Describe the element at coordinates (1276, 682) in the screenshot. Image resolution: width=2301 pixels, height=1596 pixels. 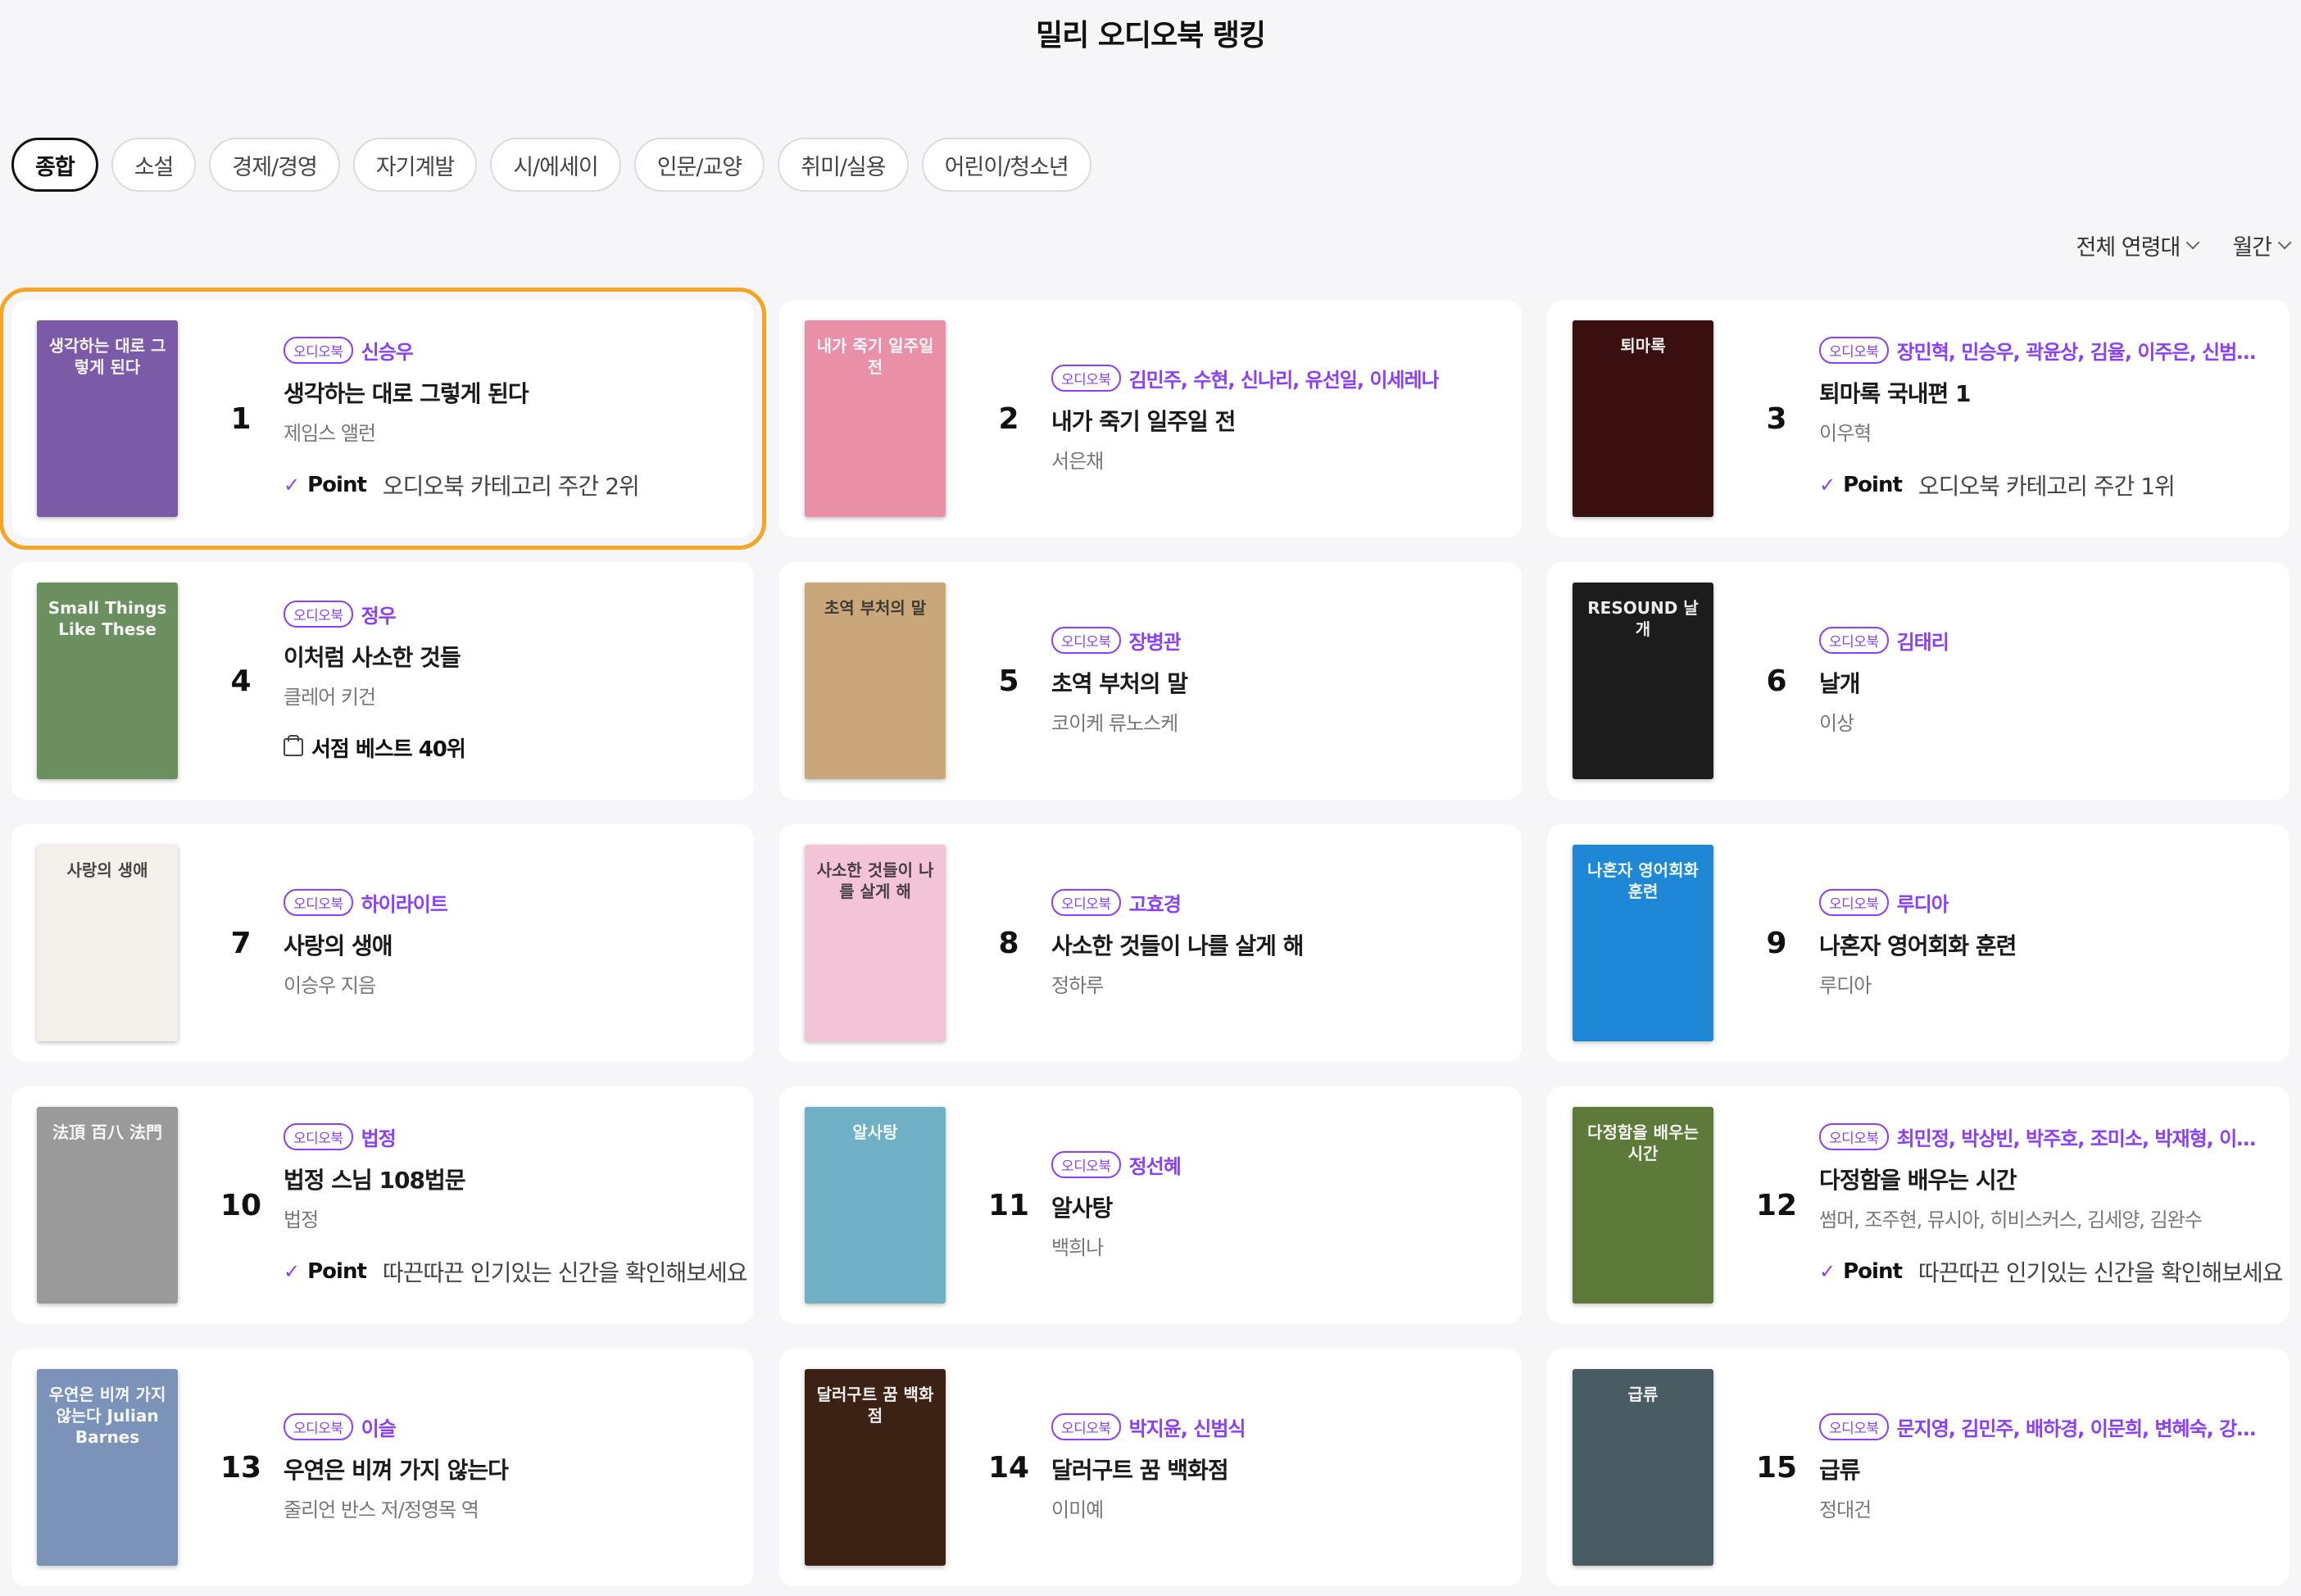
I see `book-title: 초역 부처의 말` at that location.